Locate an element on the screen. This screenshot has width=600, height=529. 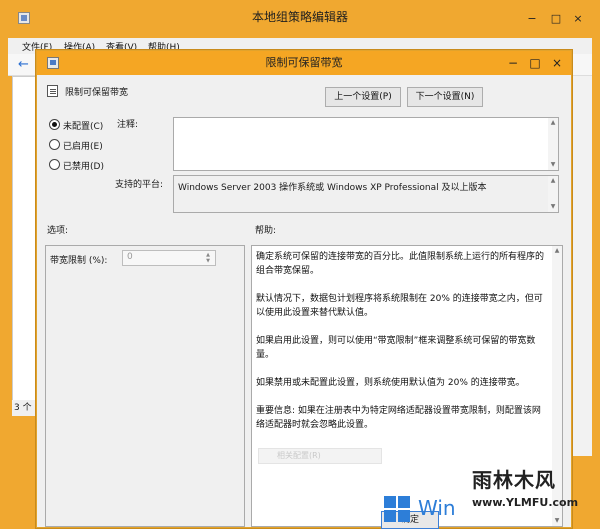
back-arrow-icon: ← is located at coordinates (26, 65).